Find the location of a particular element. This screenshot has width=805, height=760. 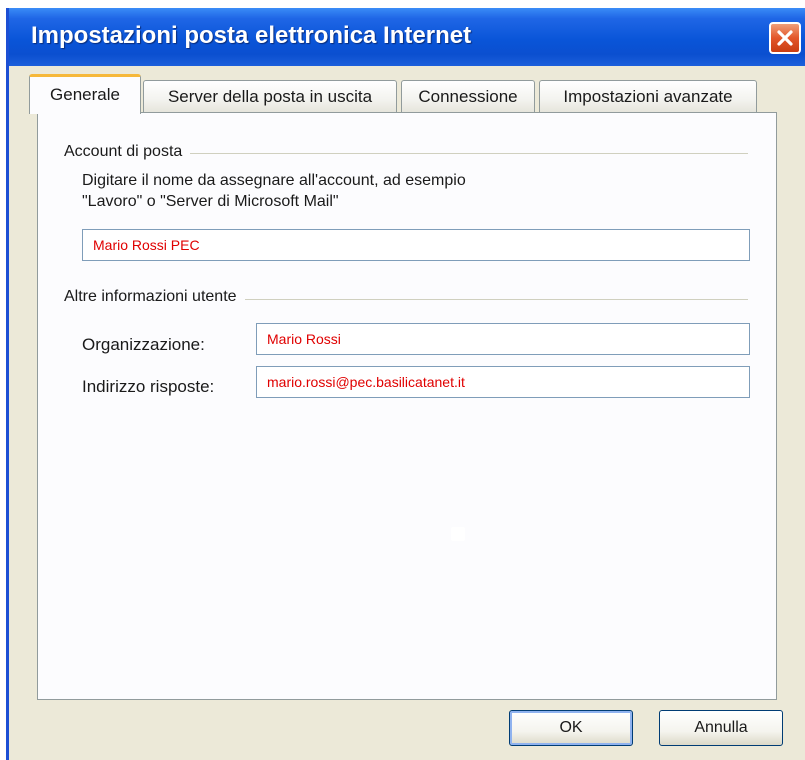

tab-label: Server della posta in uscita is located at coordinates (270, 96).